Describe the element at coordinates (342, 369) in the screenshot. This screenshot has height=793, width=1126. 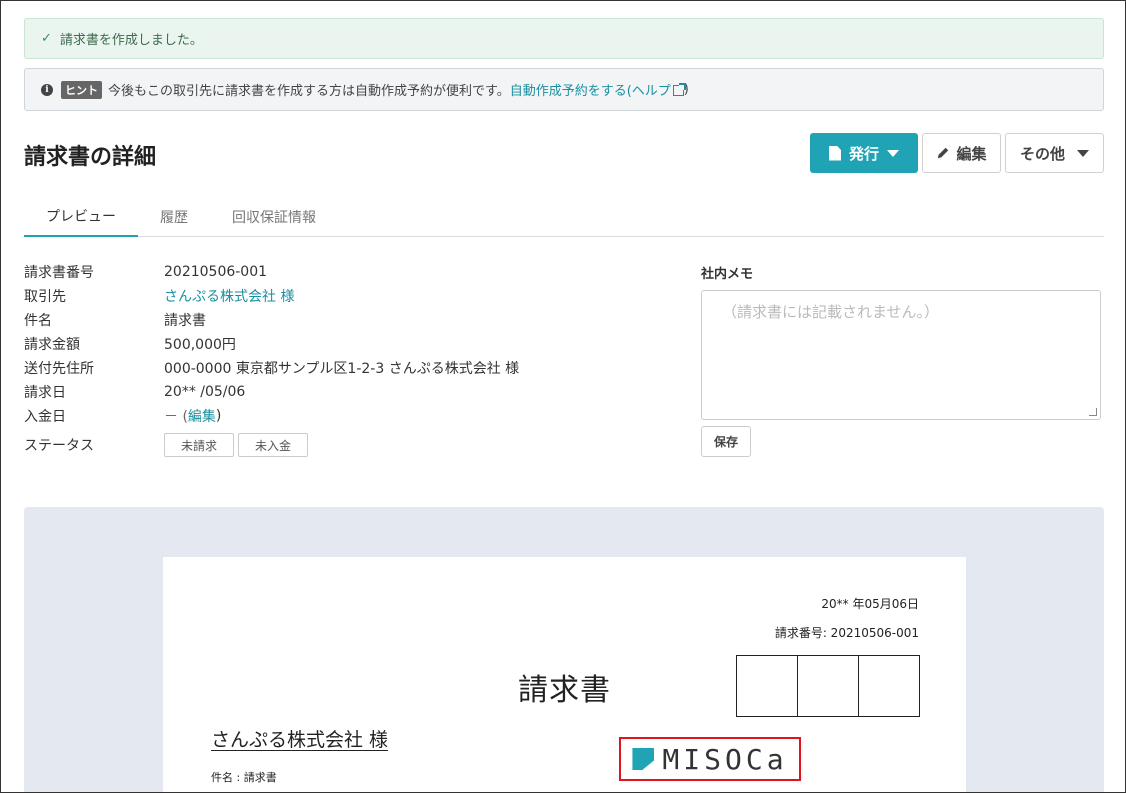
I see `detail-value: 000-0000 東京都サンプル区1-2-3 さんぷる株式会社 様` at that location.